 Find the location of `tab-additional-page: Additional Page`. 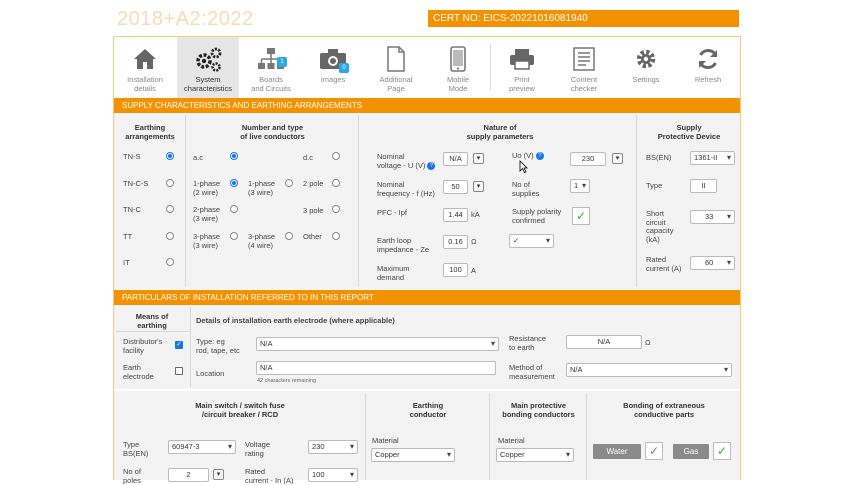

tab-additional-page: Additional Page is located at coordinates (396, 67).